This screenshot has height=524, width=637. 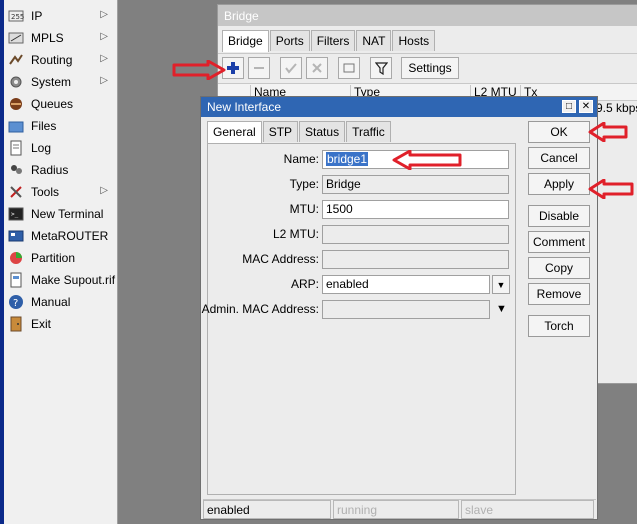 What do you see at coordinates (406, 284) in the screenshot?
I see `arp-select: enabled` at bounding box center [406, 284].